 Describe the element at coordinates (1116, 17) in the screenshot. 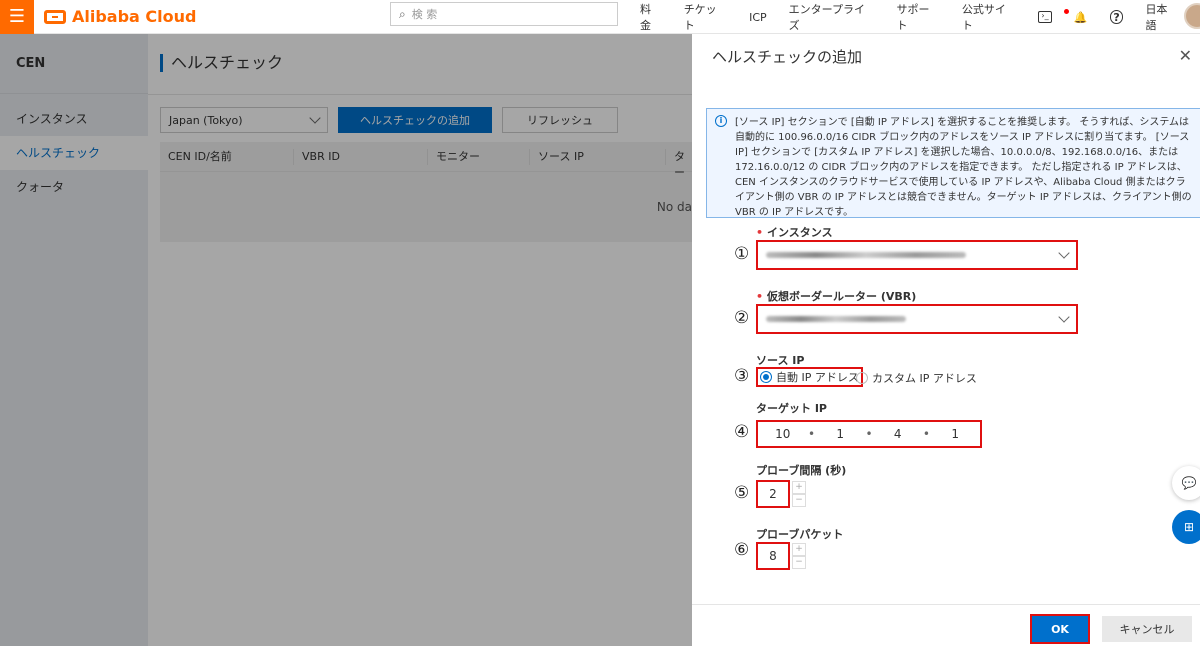

I see `help-icon: ?` at that location.